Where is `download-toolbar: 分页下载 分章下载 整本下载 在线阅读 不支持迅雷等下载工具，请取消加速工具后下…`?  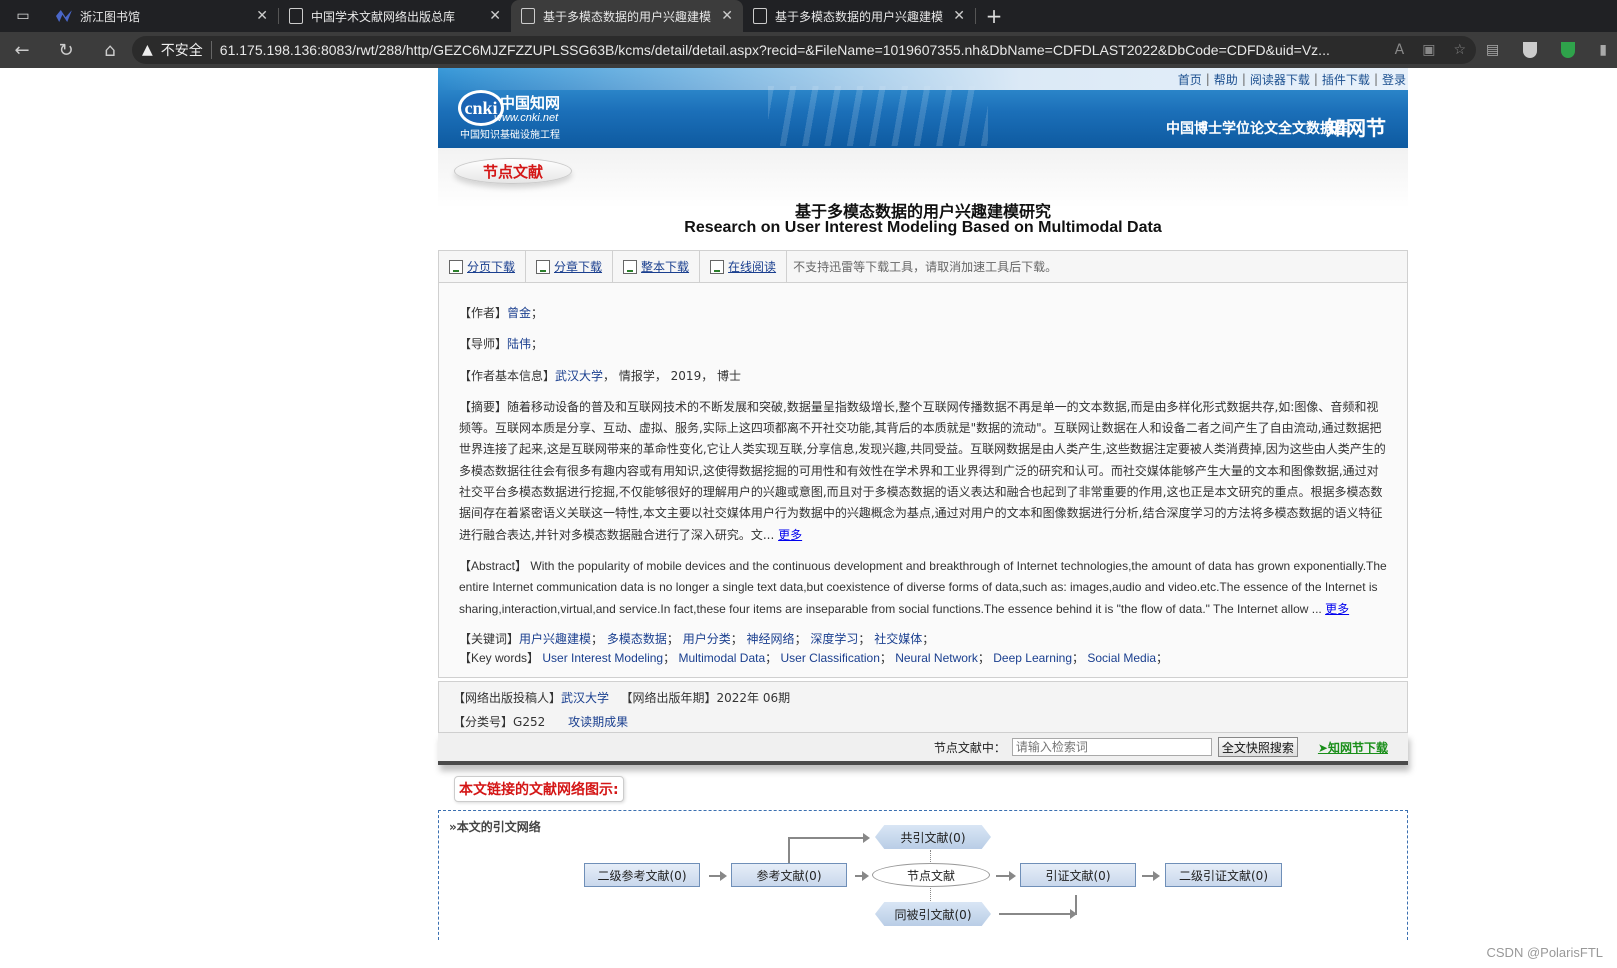
download-toolbar: 分页下载 分章下载 整本下载 在线阅读 不支持迅雷等下载工具，请取消加速工具后下… is located at coordinates (923, 266).